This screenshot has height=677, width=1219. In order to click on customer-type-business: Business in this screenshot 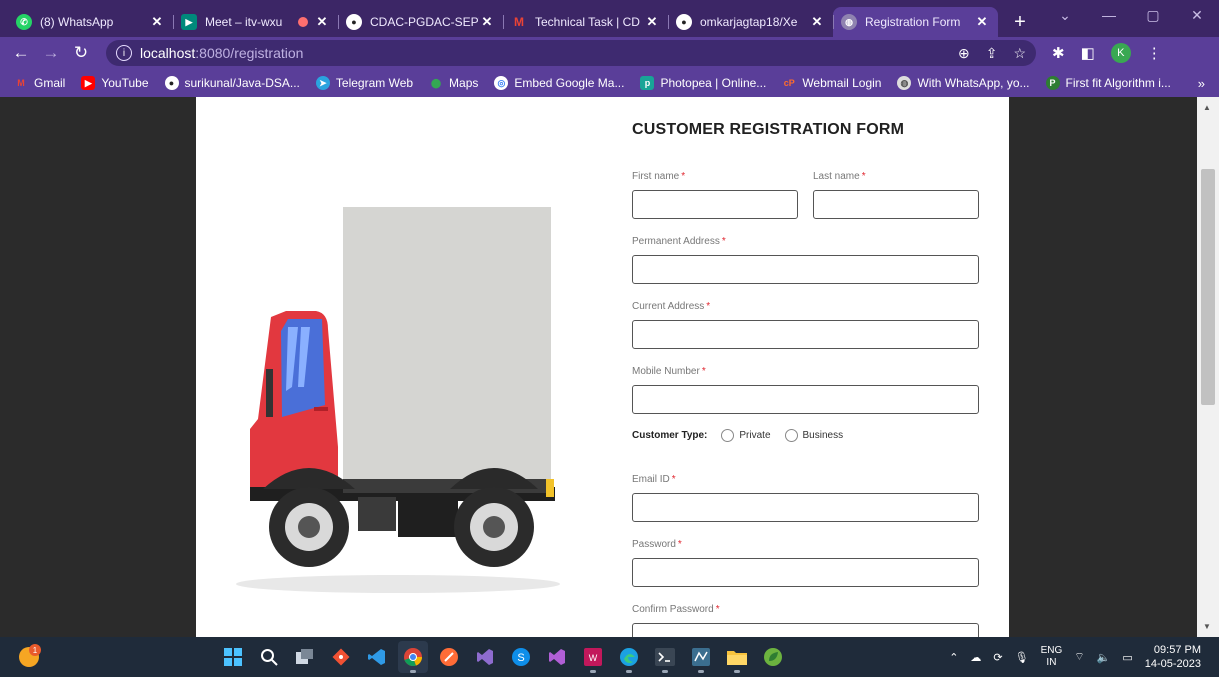, I will do `click(813, 435)`.